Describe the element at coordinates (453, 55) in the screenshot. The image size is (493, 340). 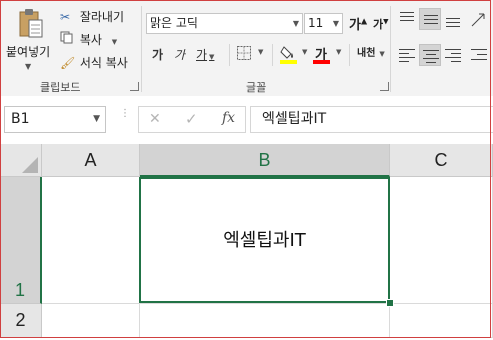
I see `align-right-button` at that location.